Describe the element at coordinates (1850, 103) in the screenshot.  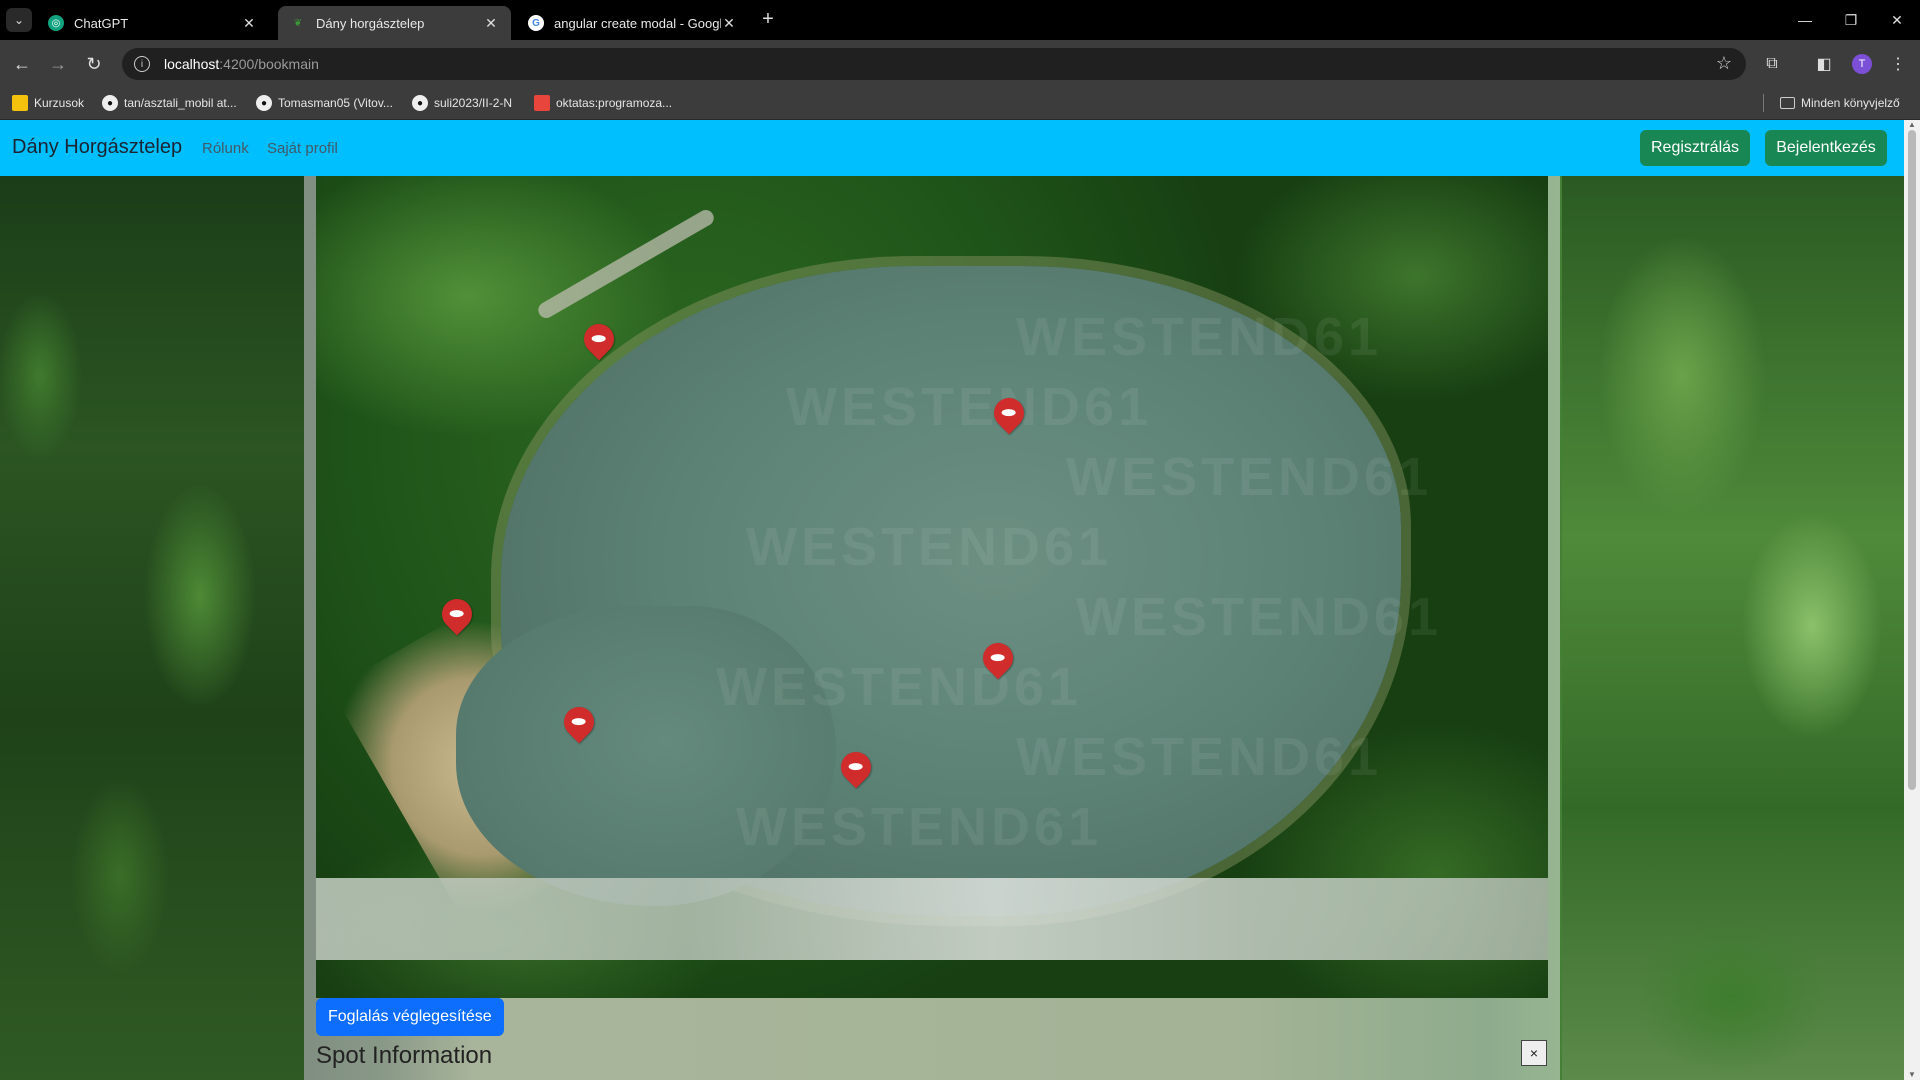
I see `bookmark-label: Minden könyvjelző` at that location.